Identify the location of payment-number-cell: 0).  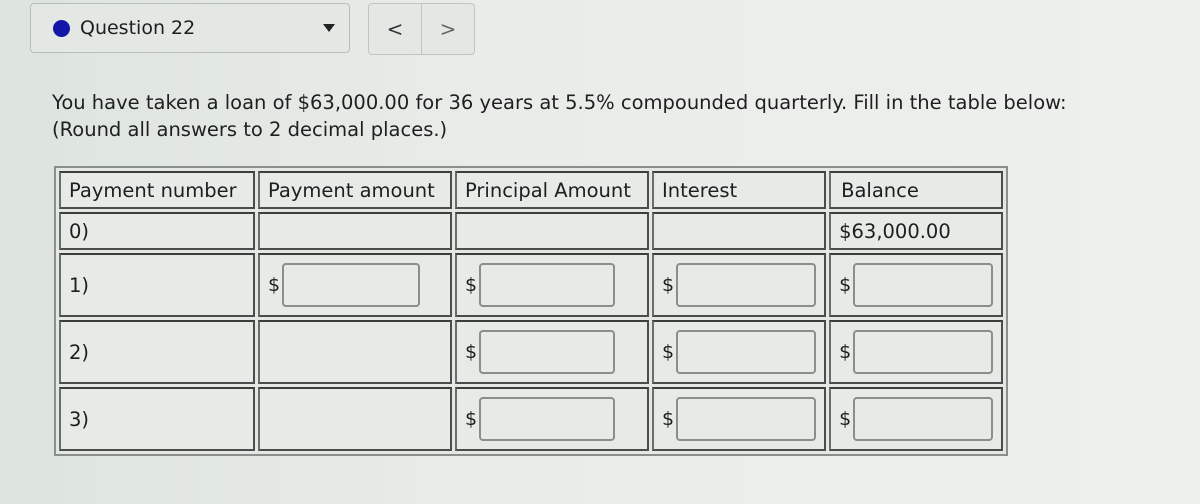
(157, 231).